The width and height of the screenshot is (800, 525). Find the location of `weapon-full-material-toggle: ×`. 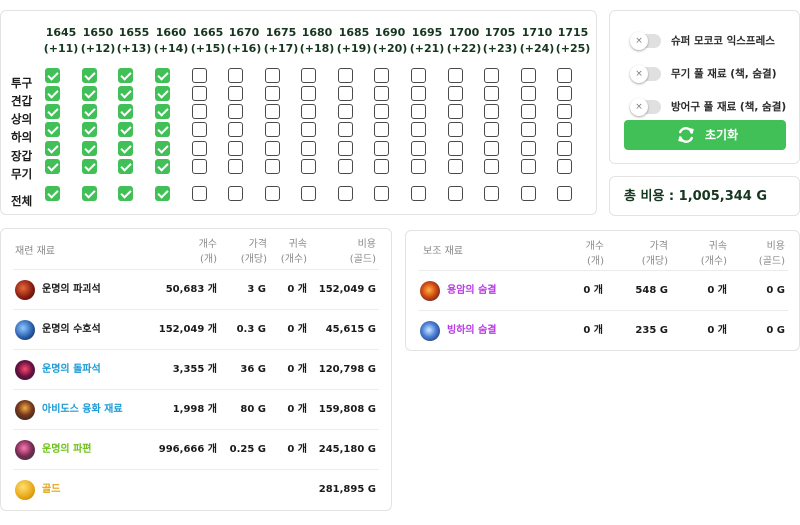

weapon-full-material-toggle: × is located at coordinates (645, 74).